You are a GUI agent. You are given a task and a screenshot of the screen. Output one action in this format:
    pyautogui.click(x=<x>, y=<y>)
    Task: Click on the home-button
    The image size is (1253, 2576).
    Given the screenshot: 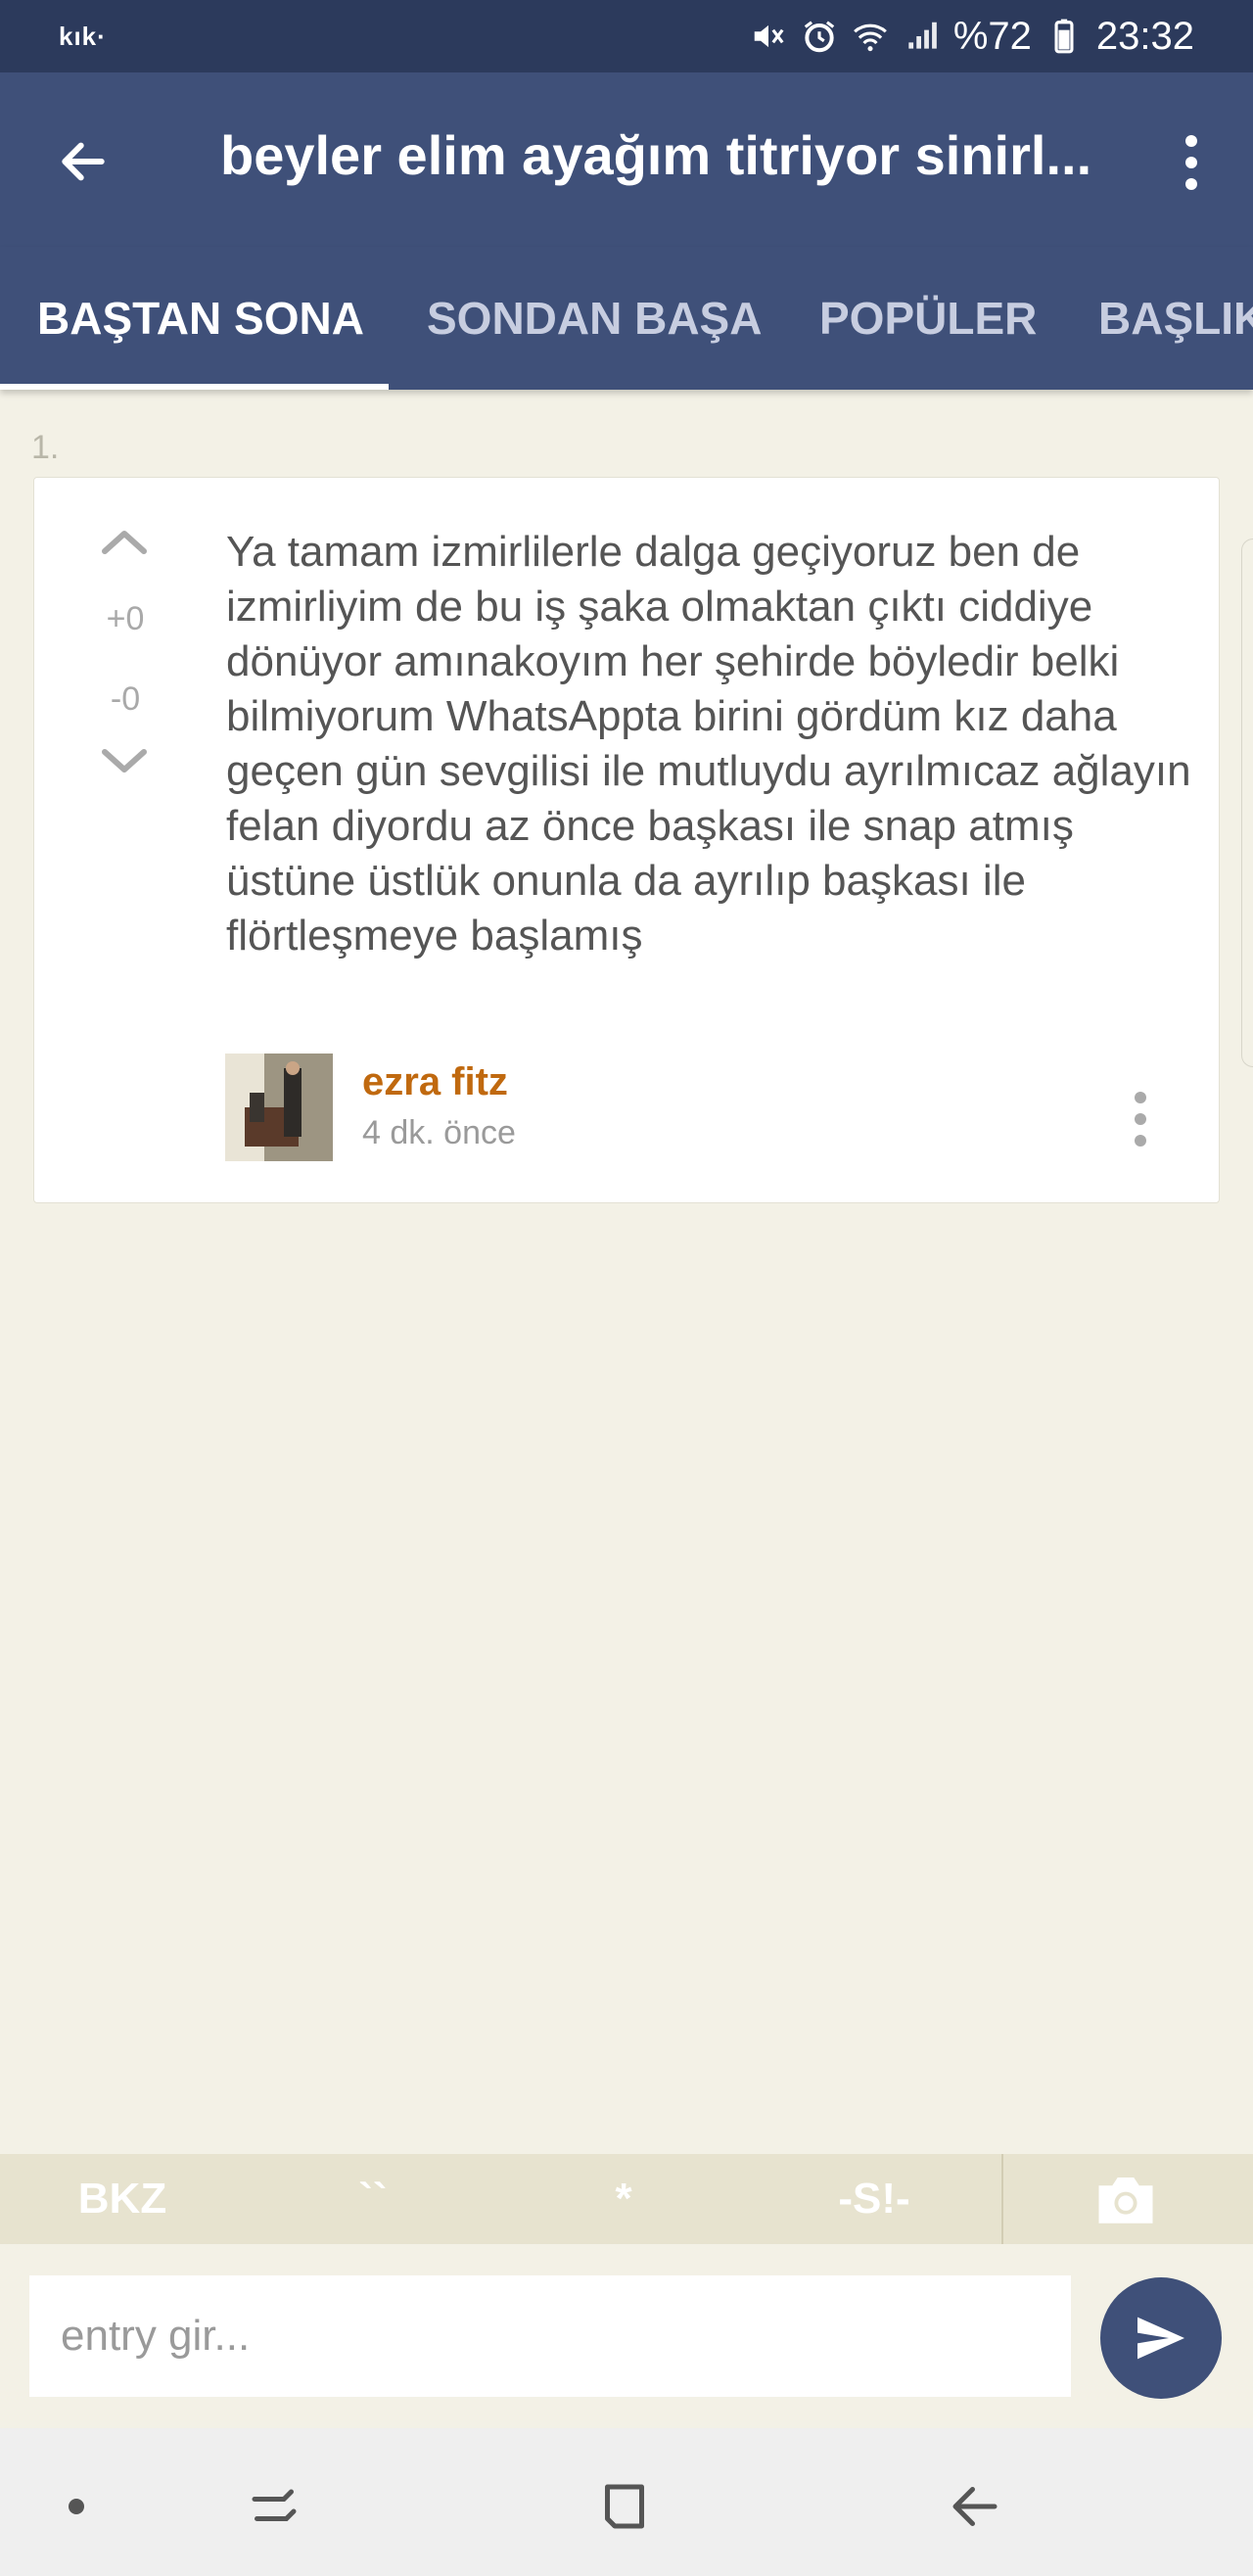 What is the action you would take?
    pyautogui.click(x=624, y=2506)
    